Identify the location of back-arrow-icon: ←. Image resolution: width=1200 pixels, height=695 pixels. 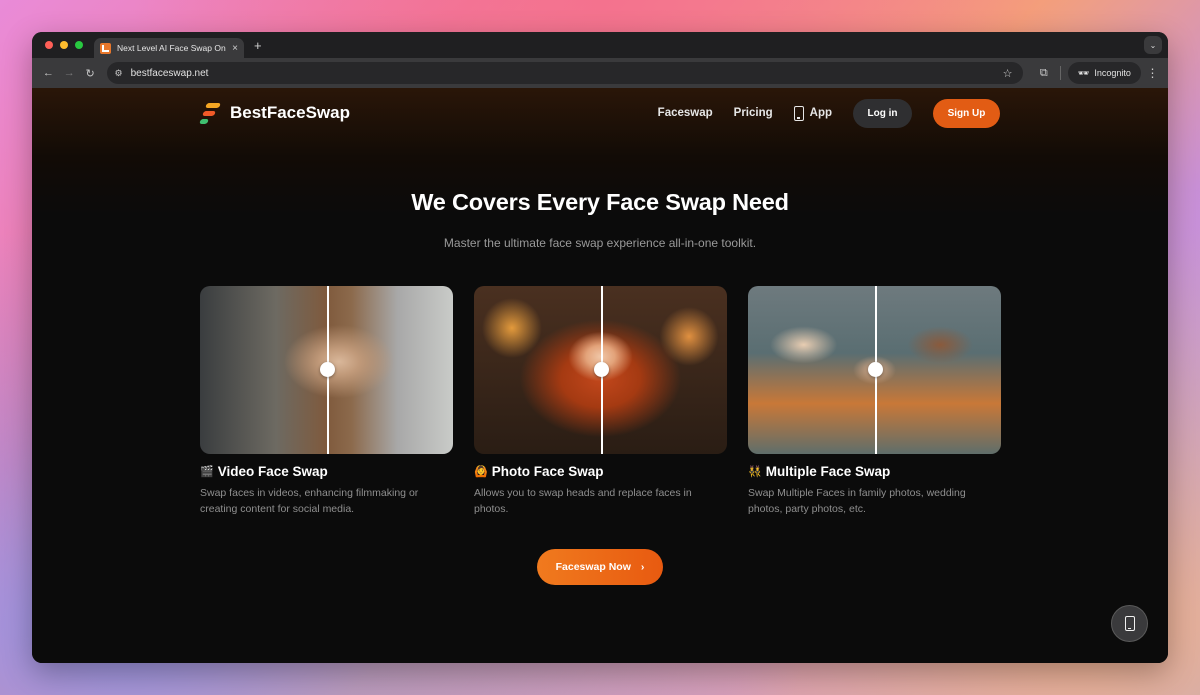
(48, 73).